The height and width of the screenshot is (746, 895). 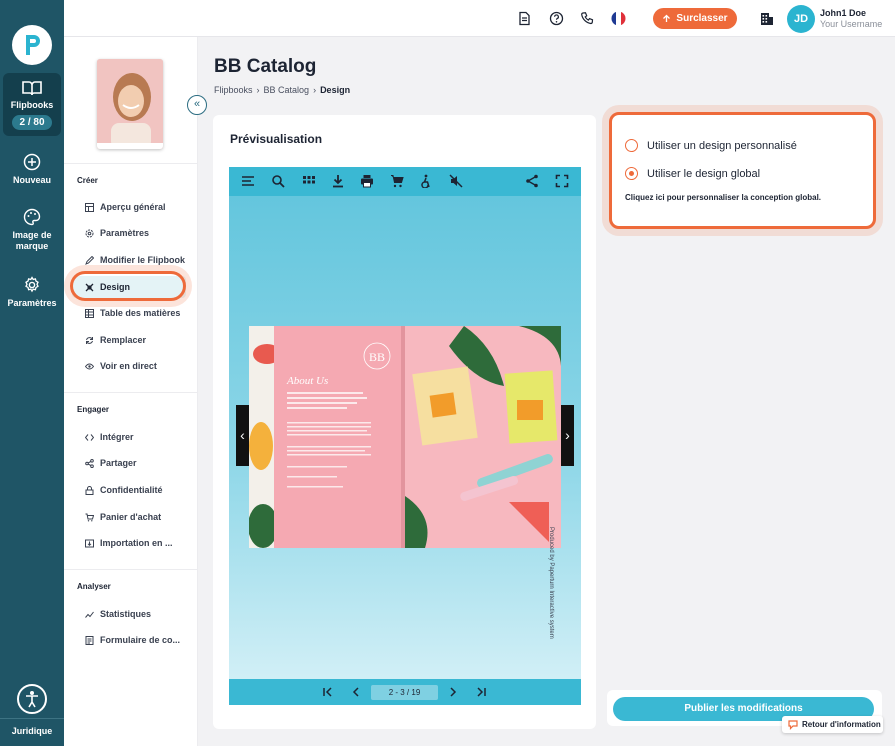 I want to click on feedback-icon, so click(x=793, y=724).